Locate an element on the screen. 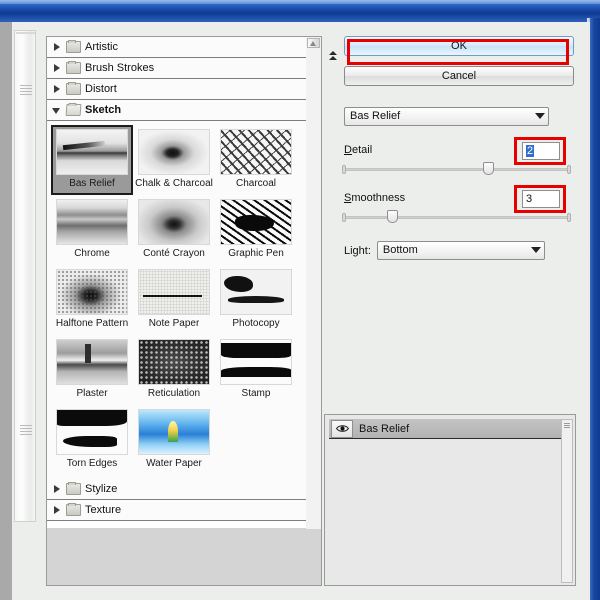 This screenshot has width=600, height=600. filter-thumbnail-reticulation: Reticulation is located at coordinates (174, 370).